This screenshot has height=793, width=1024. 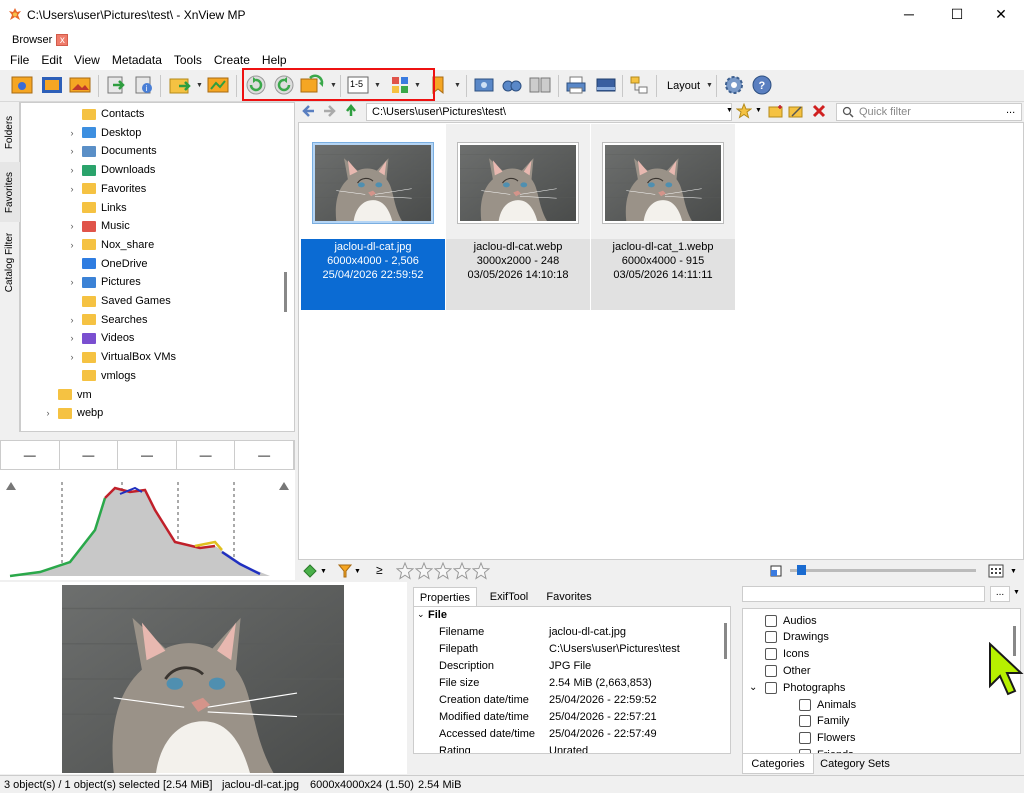 I want to click on menu-view: View, so click(x=87, y=60).